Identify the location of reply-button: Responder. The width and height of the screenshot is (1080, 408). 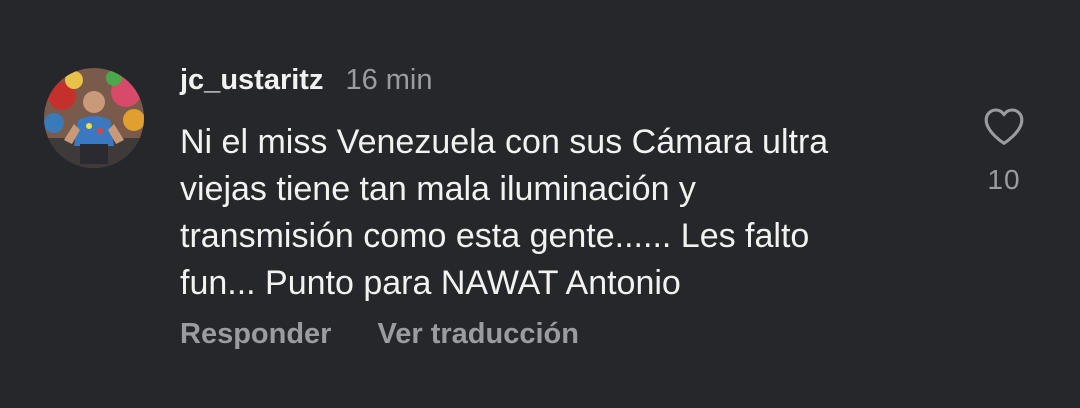
(255, 334).